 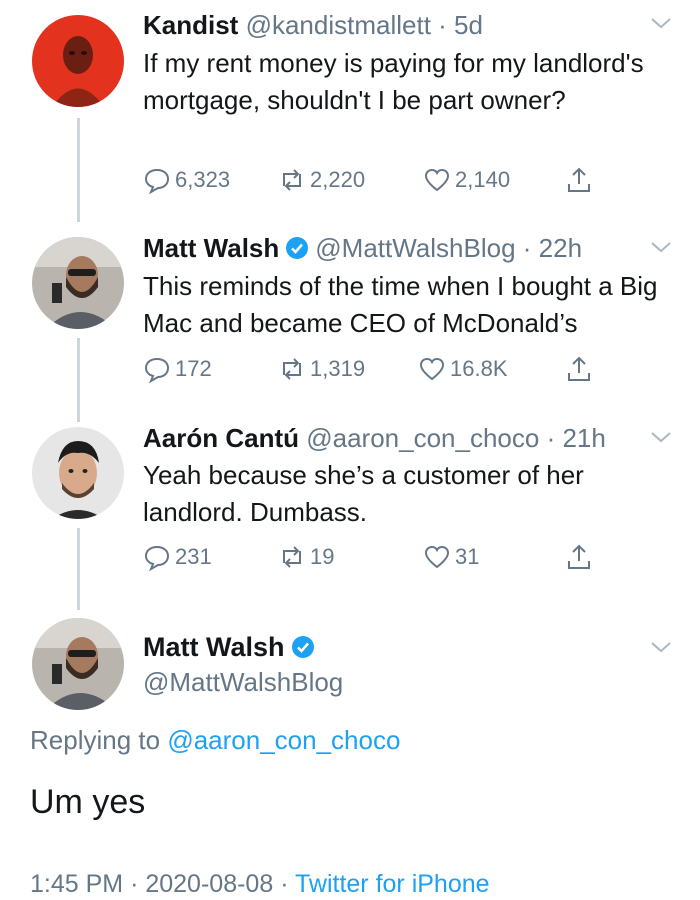 What do you see at coordinates (190, 25) in the screenshot?
I see `author-name: Kandist` at bounding box center [190, 25].